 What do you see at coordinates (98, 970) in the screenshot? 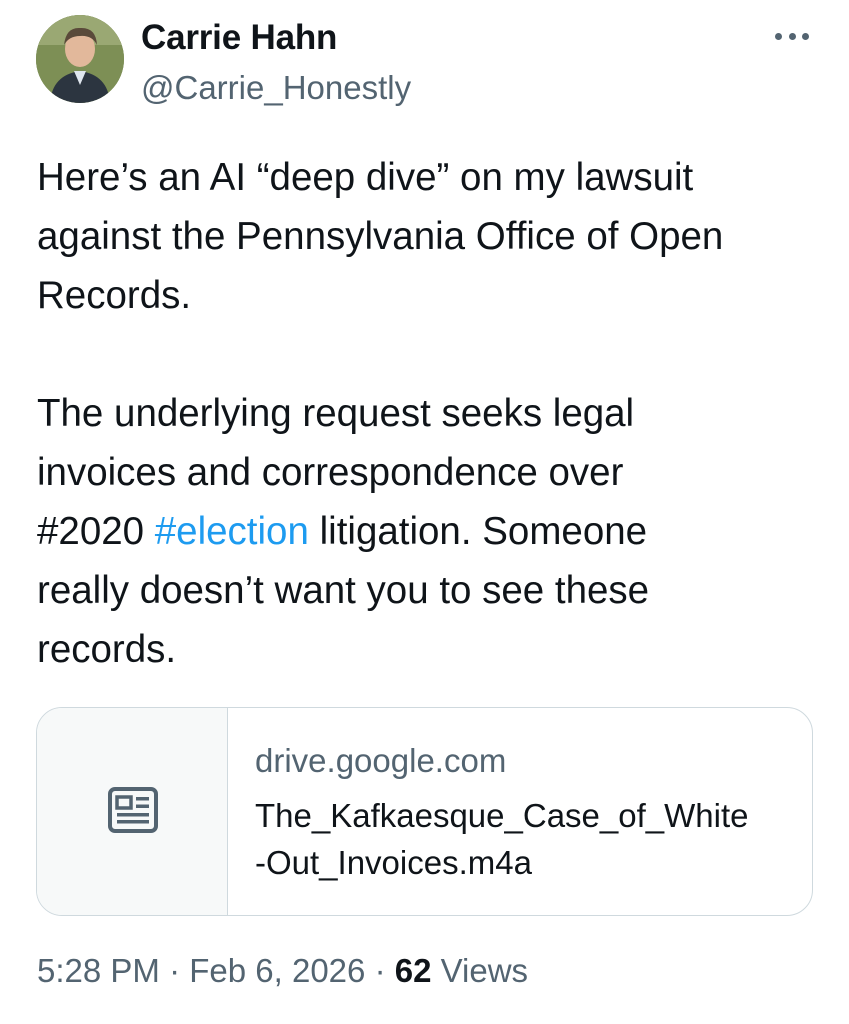
I see `tweet-time: 5:28 PM` at bounding box center [98, 970].